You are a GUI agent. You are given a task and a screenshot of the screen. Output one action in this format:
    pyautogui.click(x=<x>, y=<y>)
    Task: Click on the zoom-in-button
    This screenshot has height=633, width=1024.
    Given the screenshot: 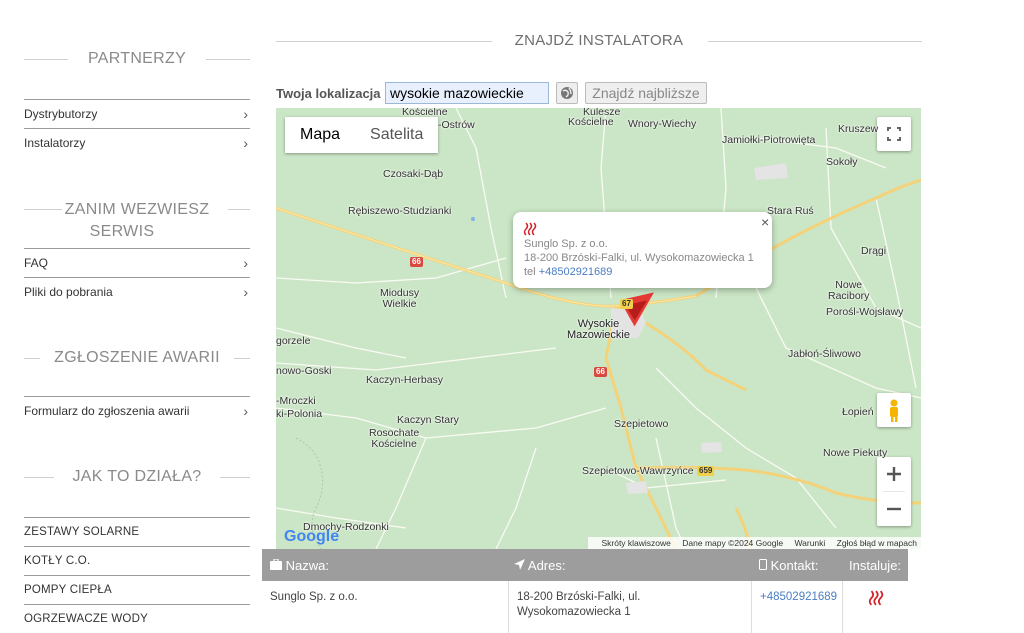 What is the action you would take?
    pyautogui.click(x=894, y=474)
    